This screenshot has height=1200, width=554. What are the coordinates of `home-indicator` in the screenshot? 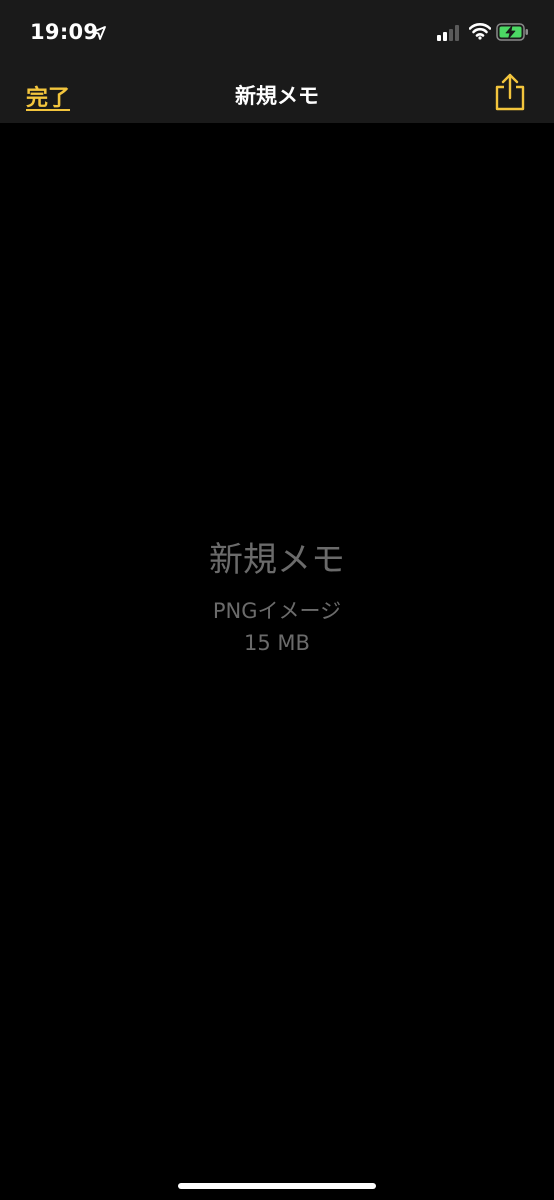 It's located at (277, 1186).